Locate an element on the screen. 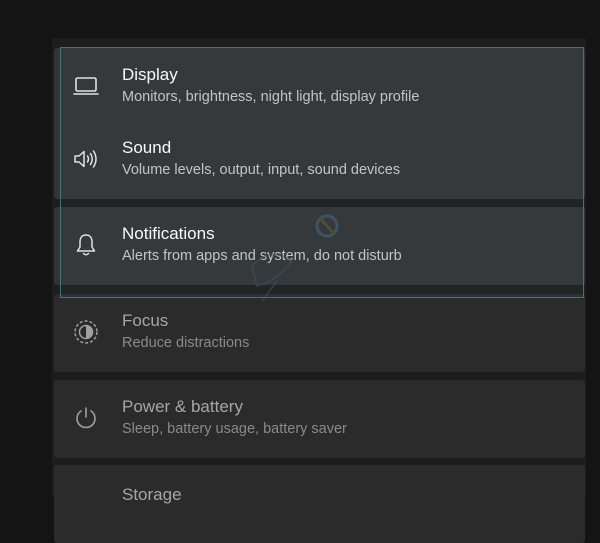 The width and height of the screenshot is (600, 543). speaker-icon is located at coordinates (86, 159).